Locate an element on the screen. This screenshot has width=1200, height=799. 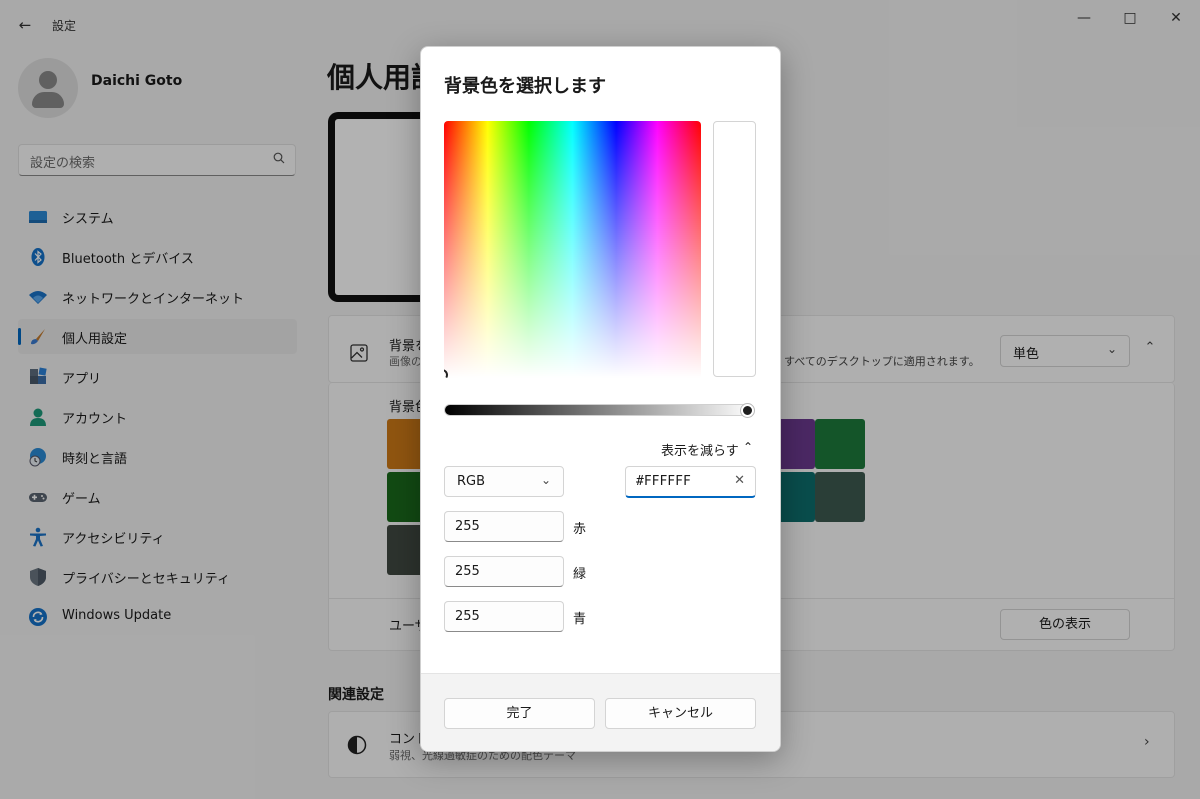
cancel-button: キャンセル is located at coordinates (680, 713).